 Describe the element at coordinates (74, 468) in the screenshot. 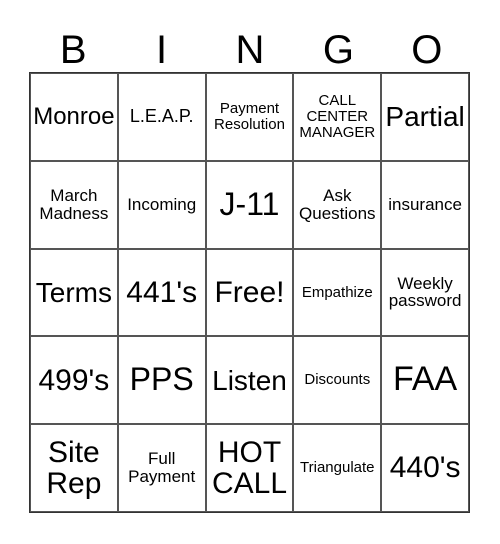

I see `bingo-cell: Site Rep` at that location.